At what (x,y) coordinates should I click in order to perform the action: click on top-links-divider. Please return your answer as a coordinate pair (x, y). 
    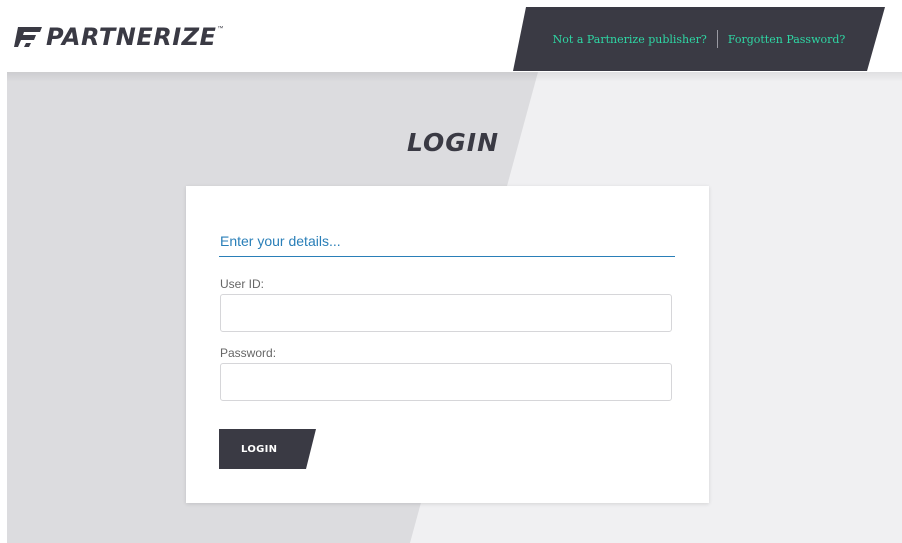
    Looking at the image, I should click on (717, 39).